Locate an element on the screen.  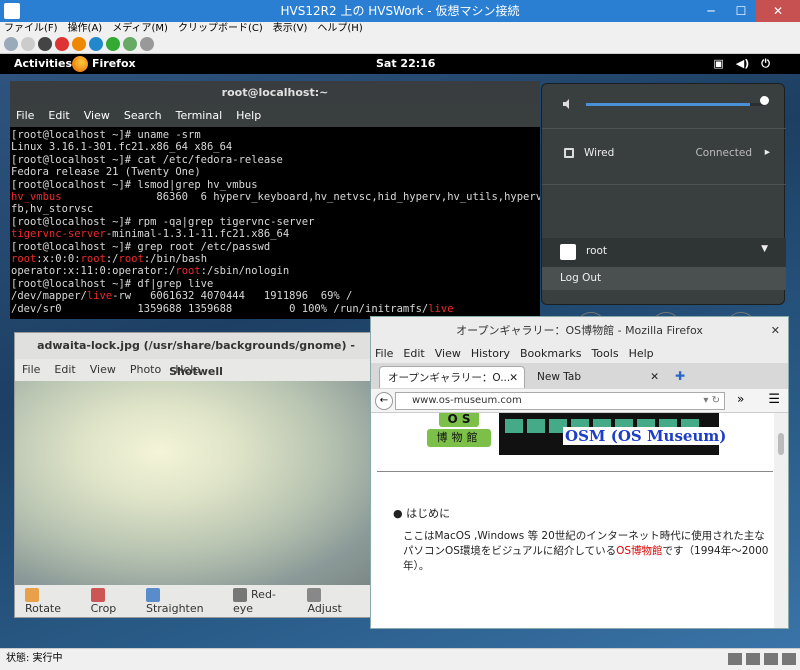
volume-slider is located at coordinates (675, 104).